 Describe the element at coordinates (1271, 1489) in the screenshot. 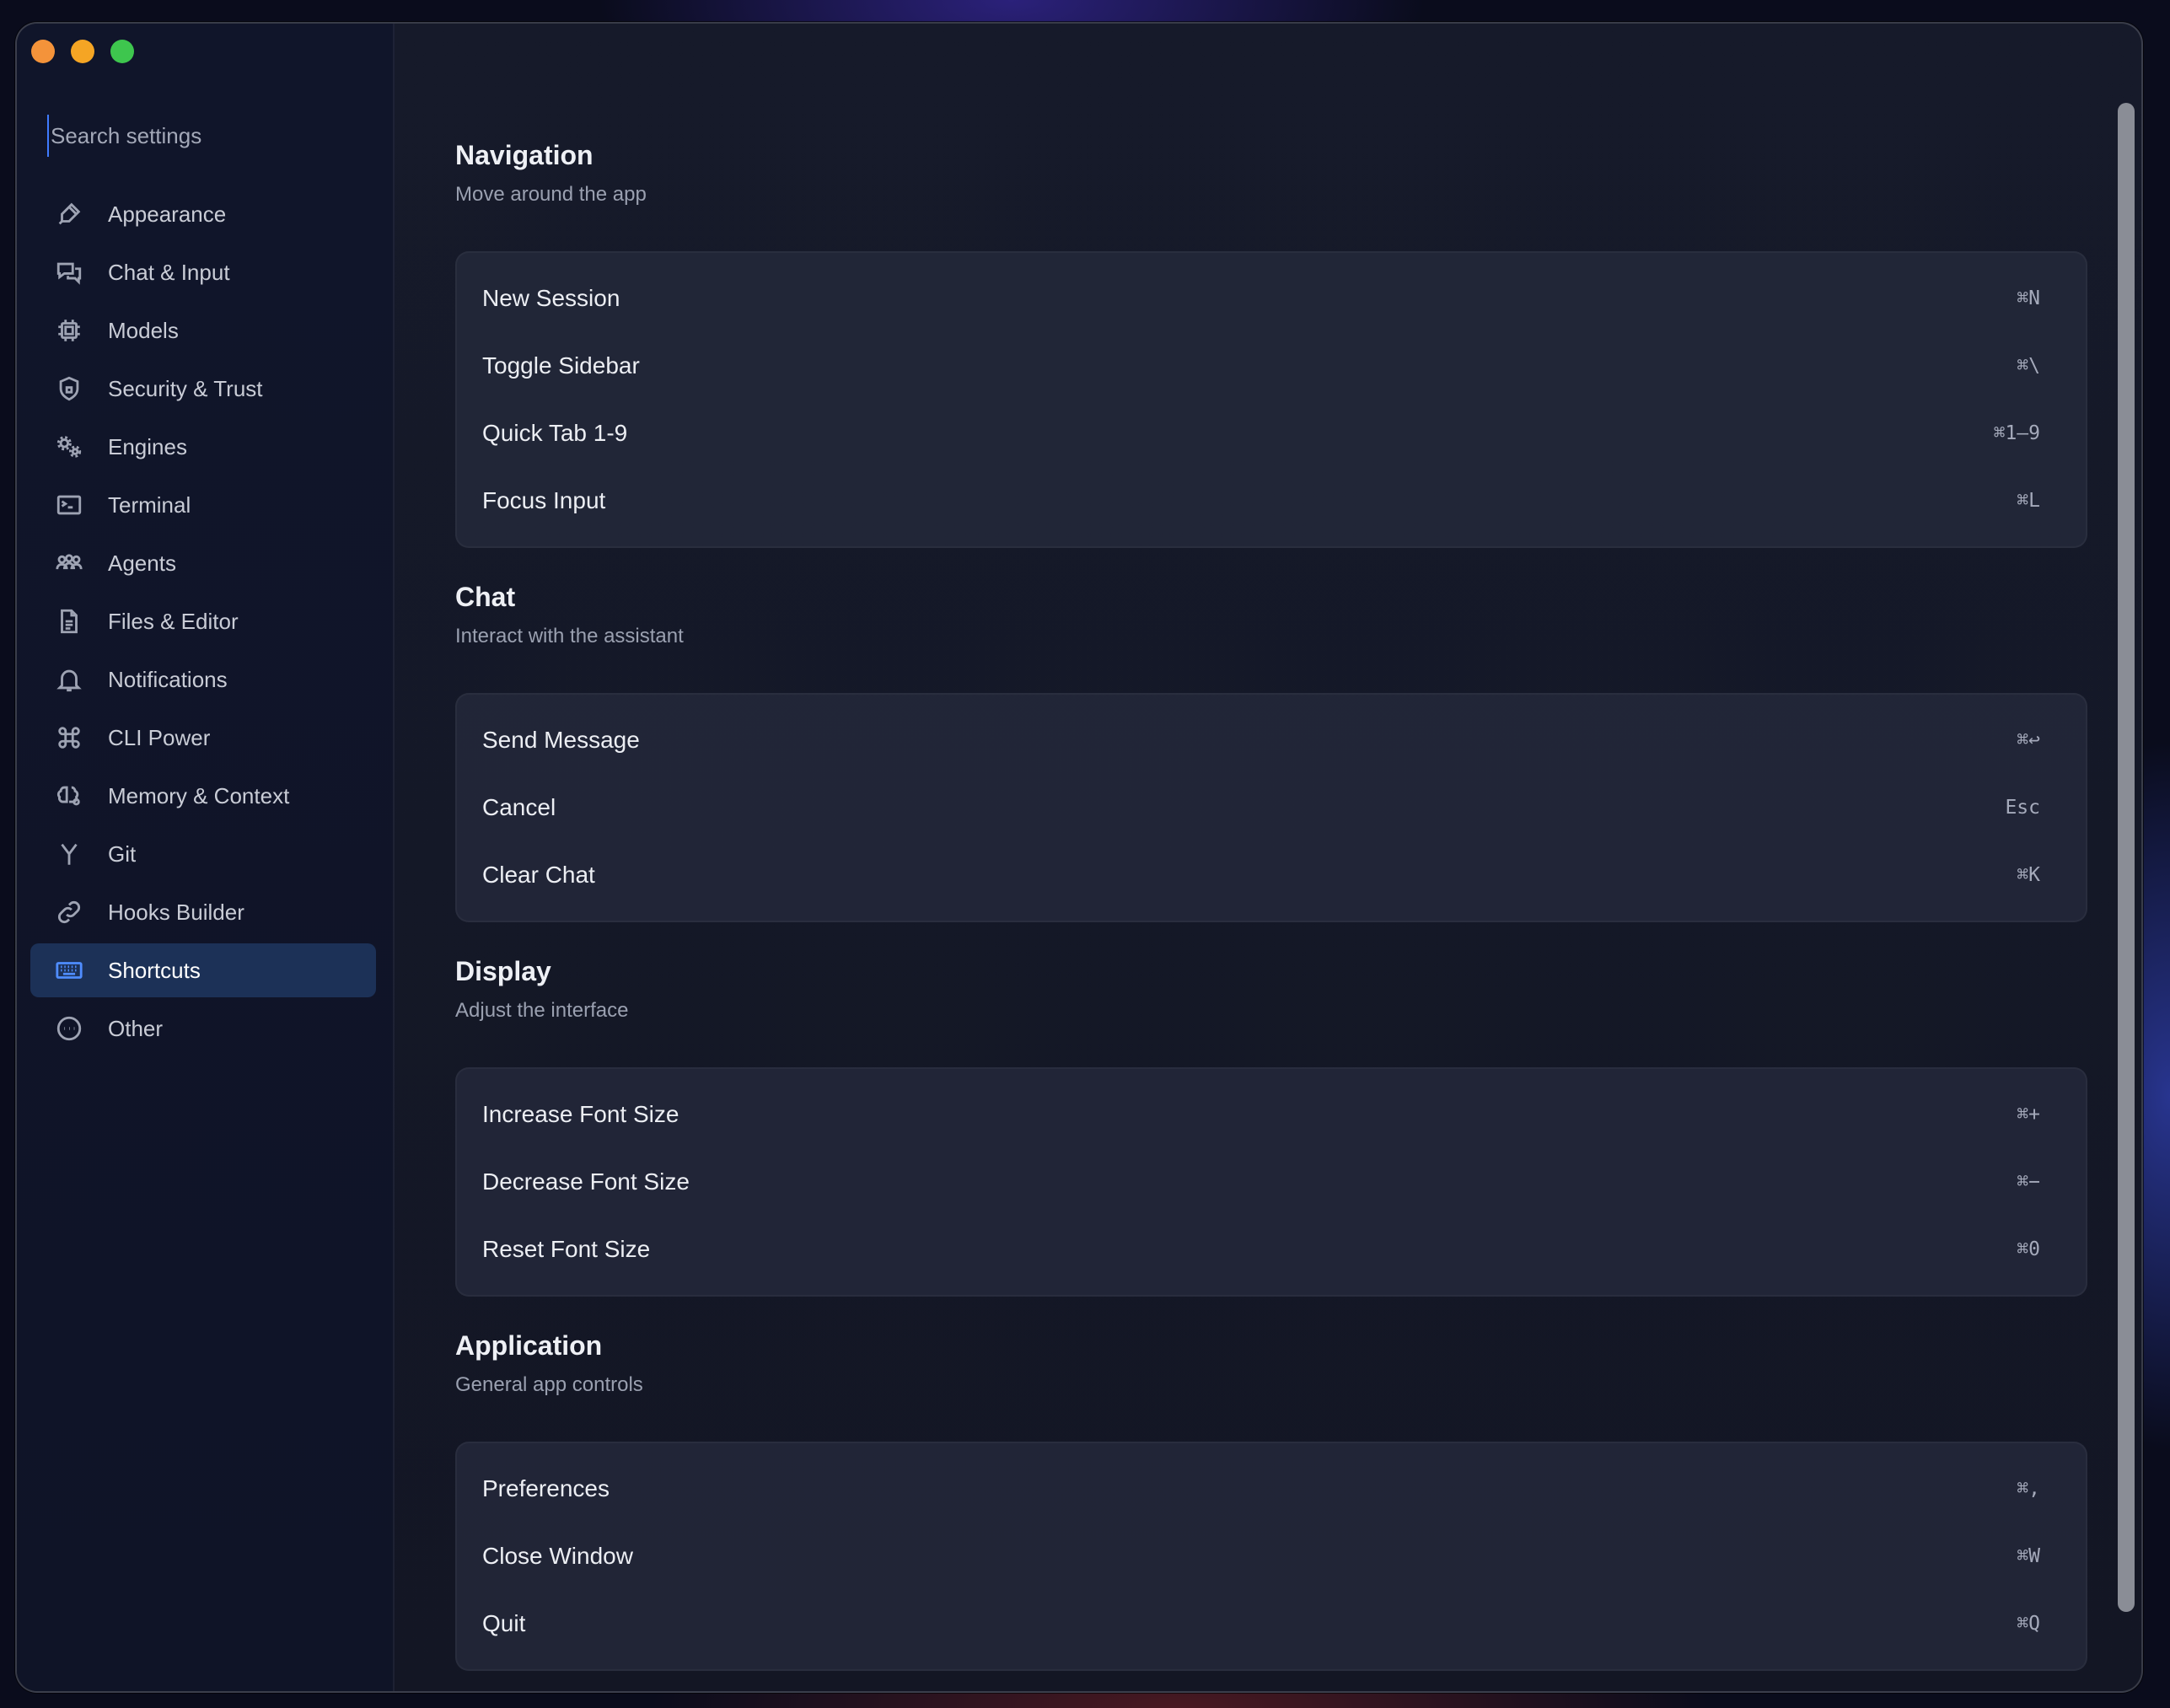

I see `shortcut-row: Preferences ⌘,` at that location.